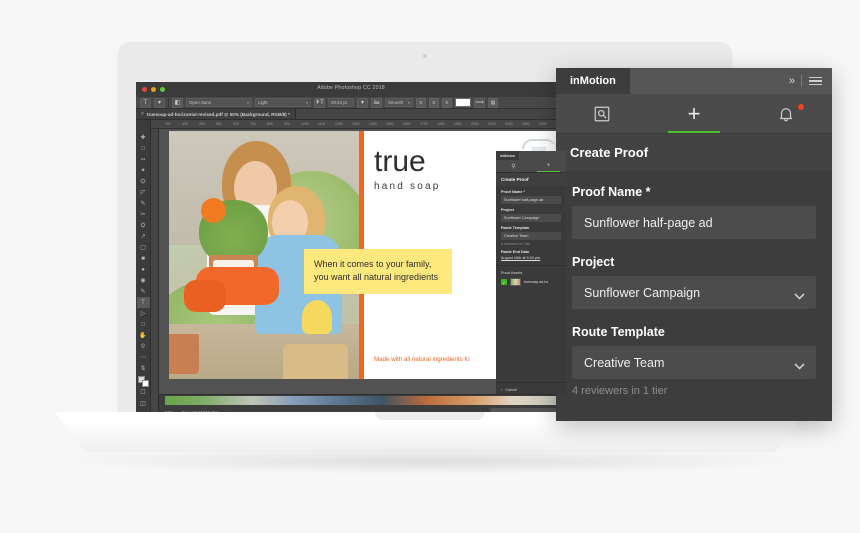 This screenshot has width=860, height=533. What do you see at coordinates (507, 155) in the screenshot?
I see `mini-panel-tab-label: inMotion` at bounding box center [507, 155].